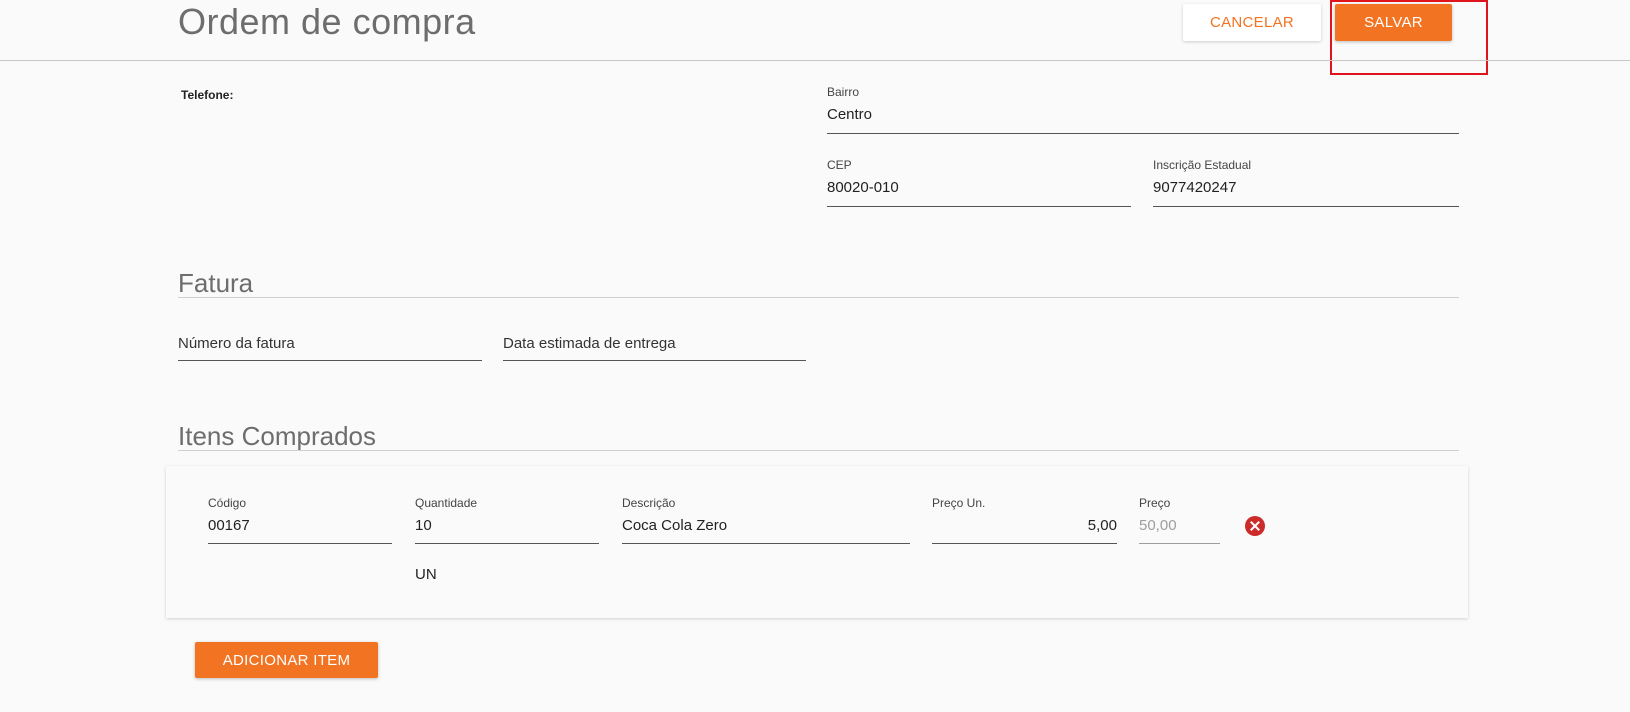 The image size is (1630, 712). What do you see at coordinates (286, 660) in the screenshot?
I see `add-item-button: ADICIONAR ITEM` at bounding box center [286, 660].